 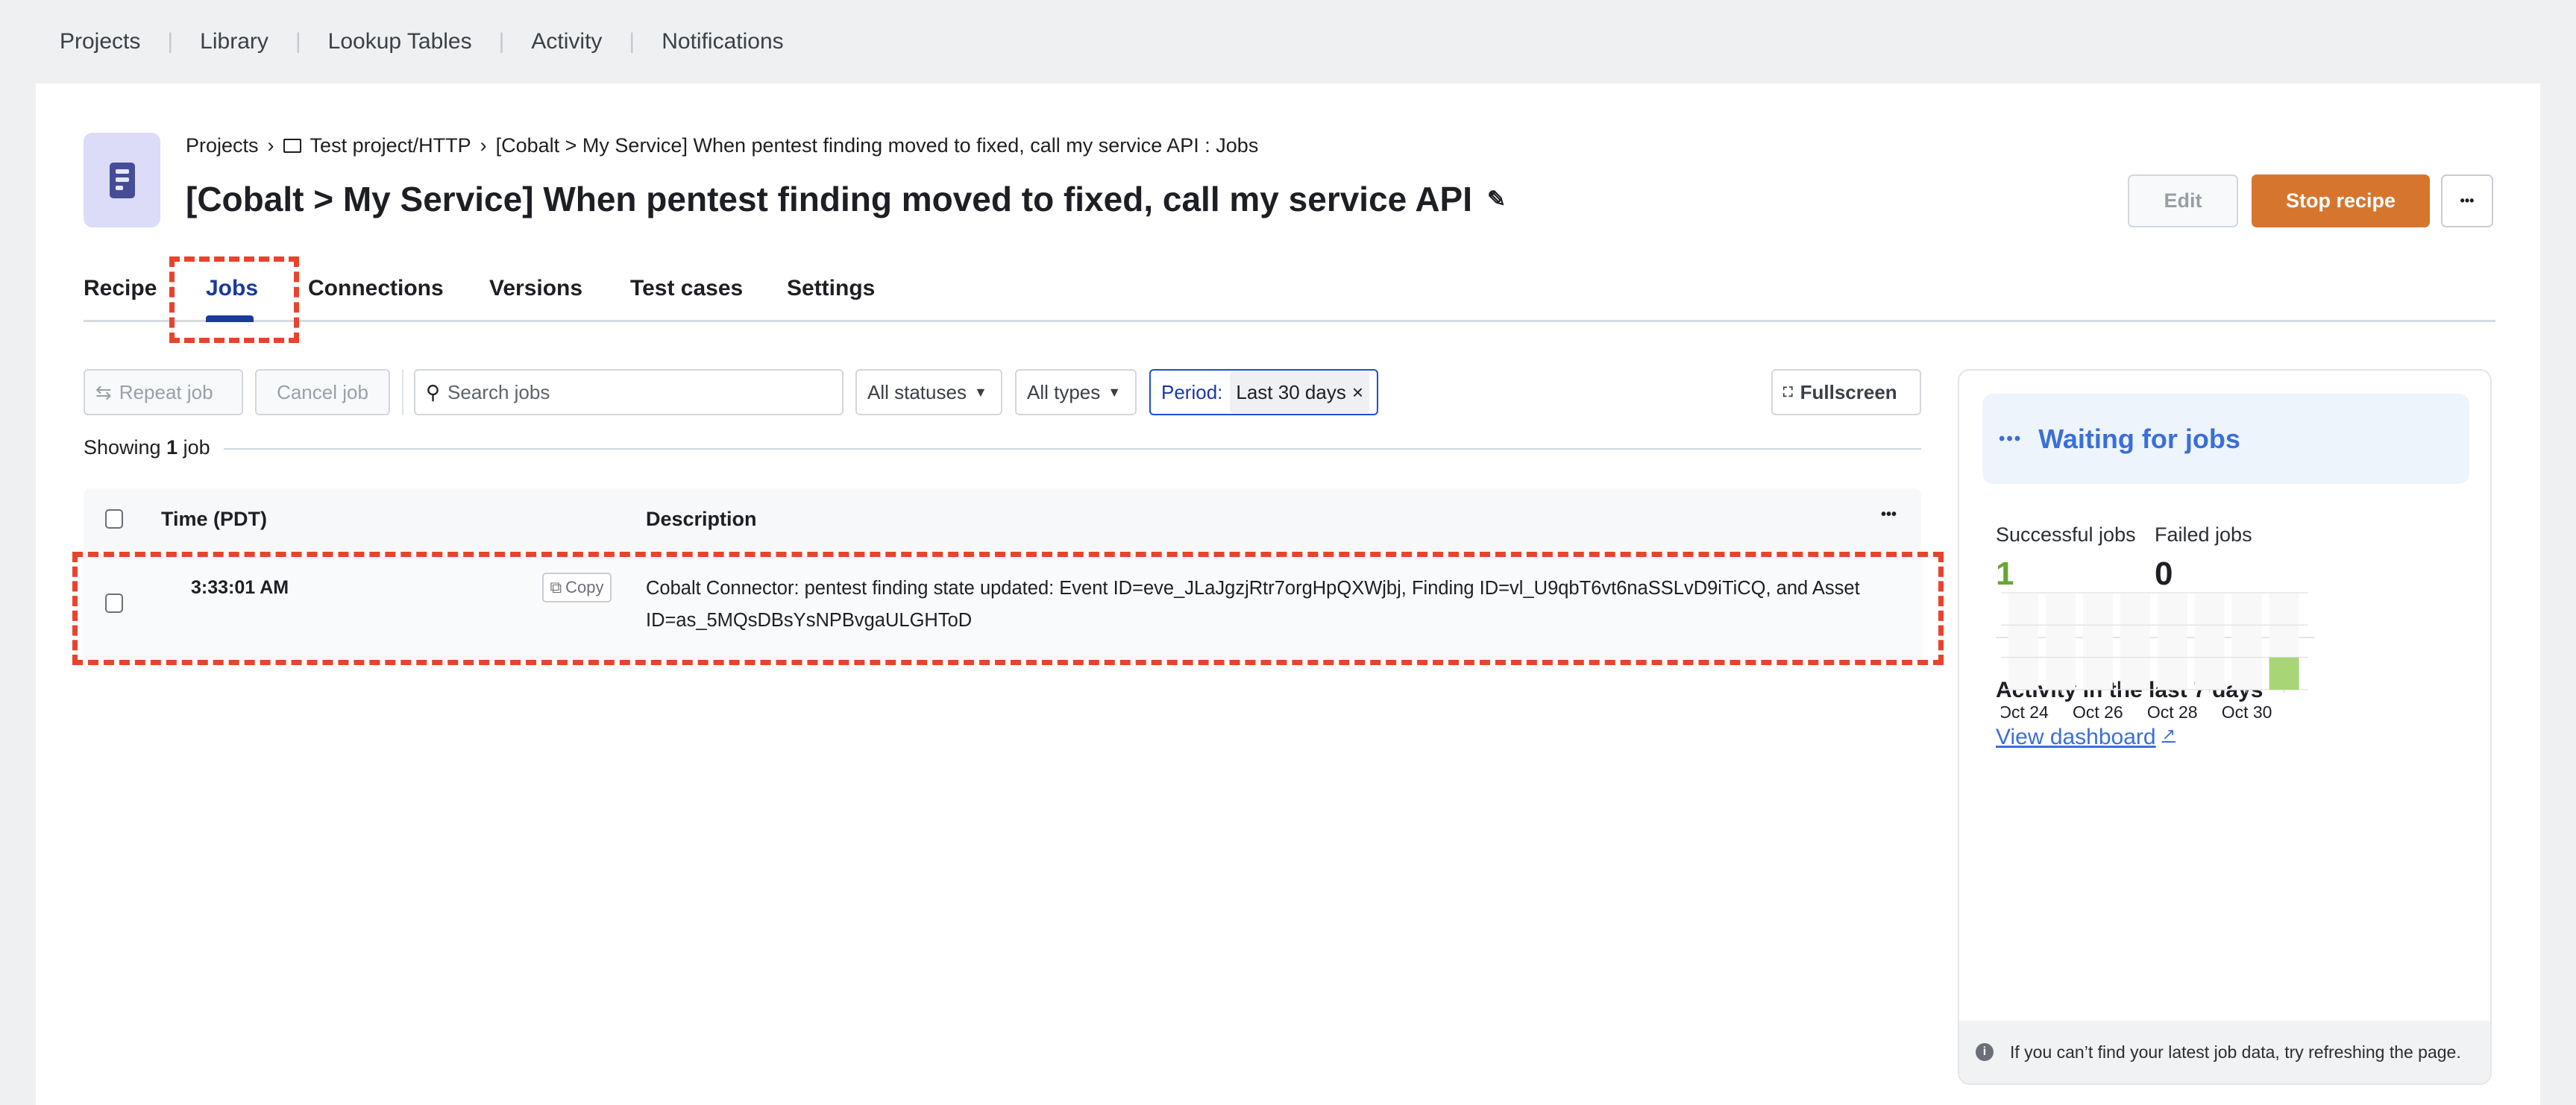 I want to click on view-dashboard-link: View dashboard ↗, so click(x=2086, y=737).